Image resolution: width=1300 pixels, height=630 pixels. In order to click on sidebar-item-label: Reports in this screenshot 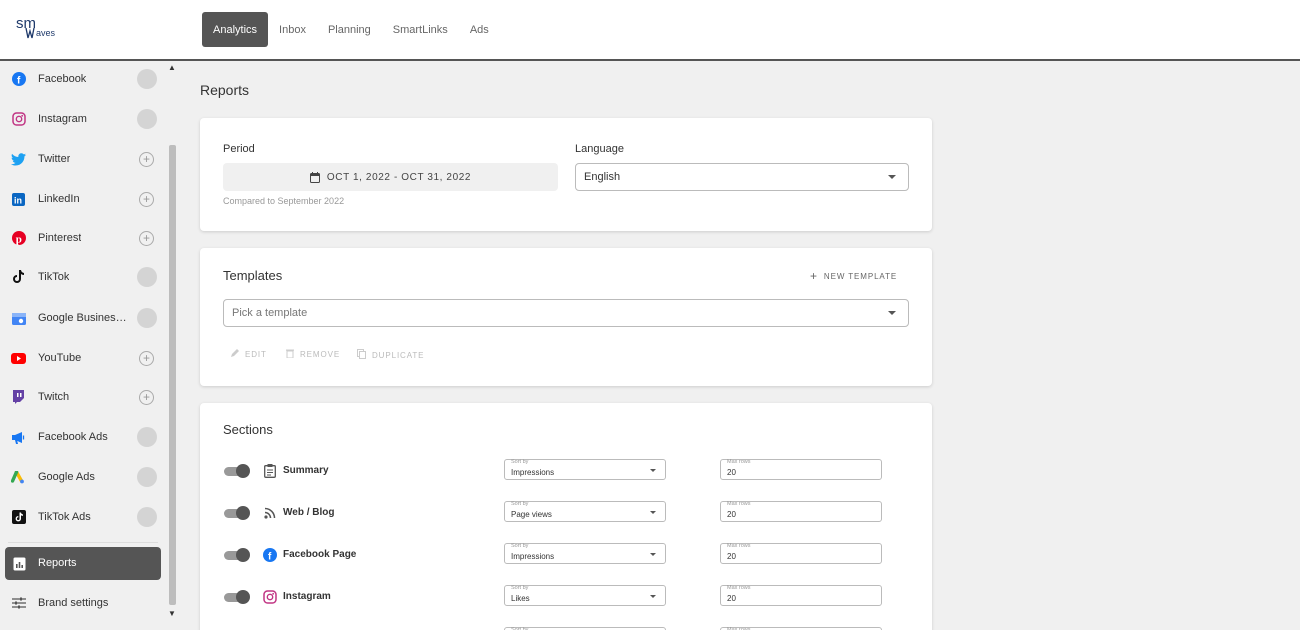, I will do `click(57, 563)`.